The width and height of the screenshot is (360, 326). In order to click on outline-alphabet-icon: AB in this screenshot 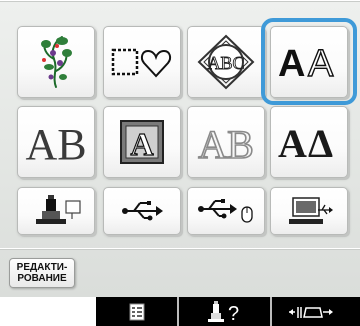, I will do `click(225, 144)`.